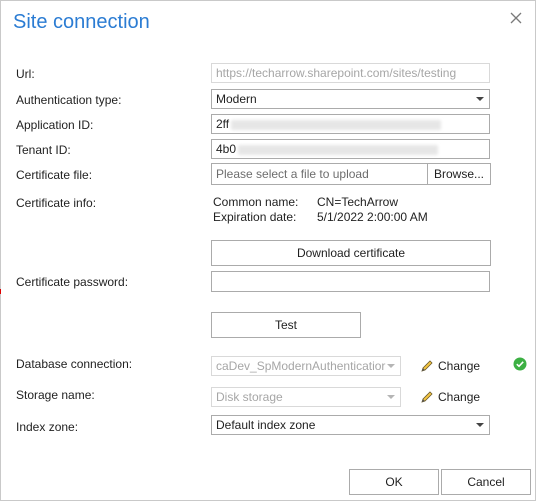 This screenshot has width=536, height=501. Describe the element at coordinates (459, 366) in the screenshot. I see `db-change-label: Change` at that location.